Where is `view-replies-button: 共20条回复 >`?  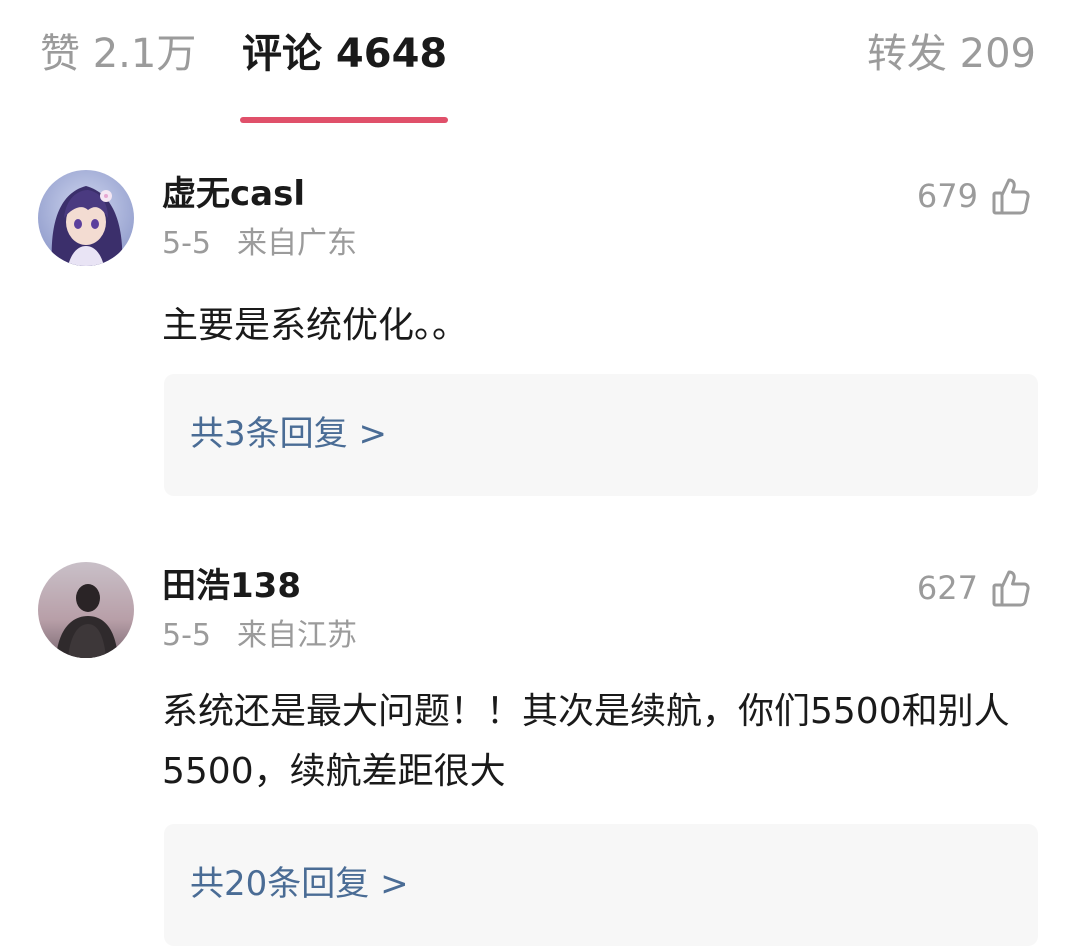
view-replies-button: 共20条回复 > is located at coordinates (601, 885).